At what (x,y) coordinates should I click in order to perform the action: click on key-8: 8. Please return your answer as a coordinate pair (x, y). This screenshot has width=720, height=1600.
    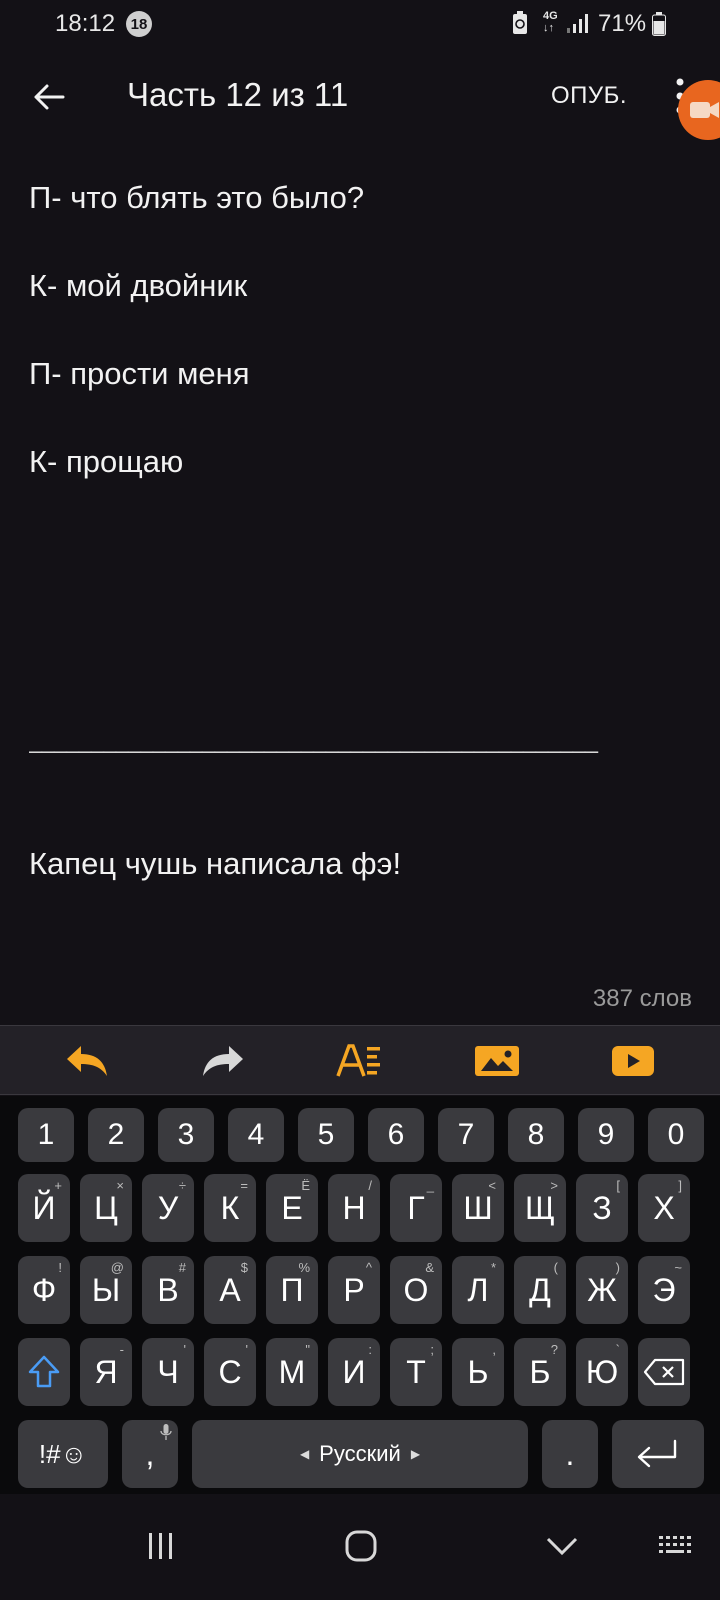
    Looking at the image, I should click on (536, 1135).